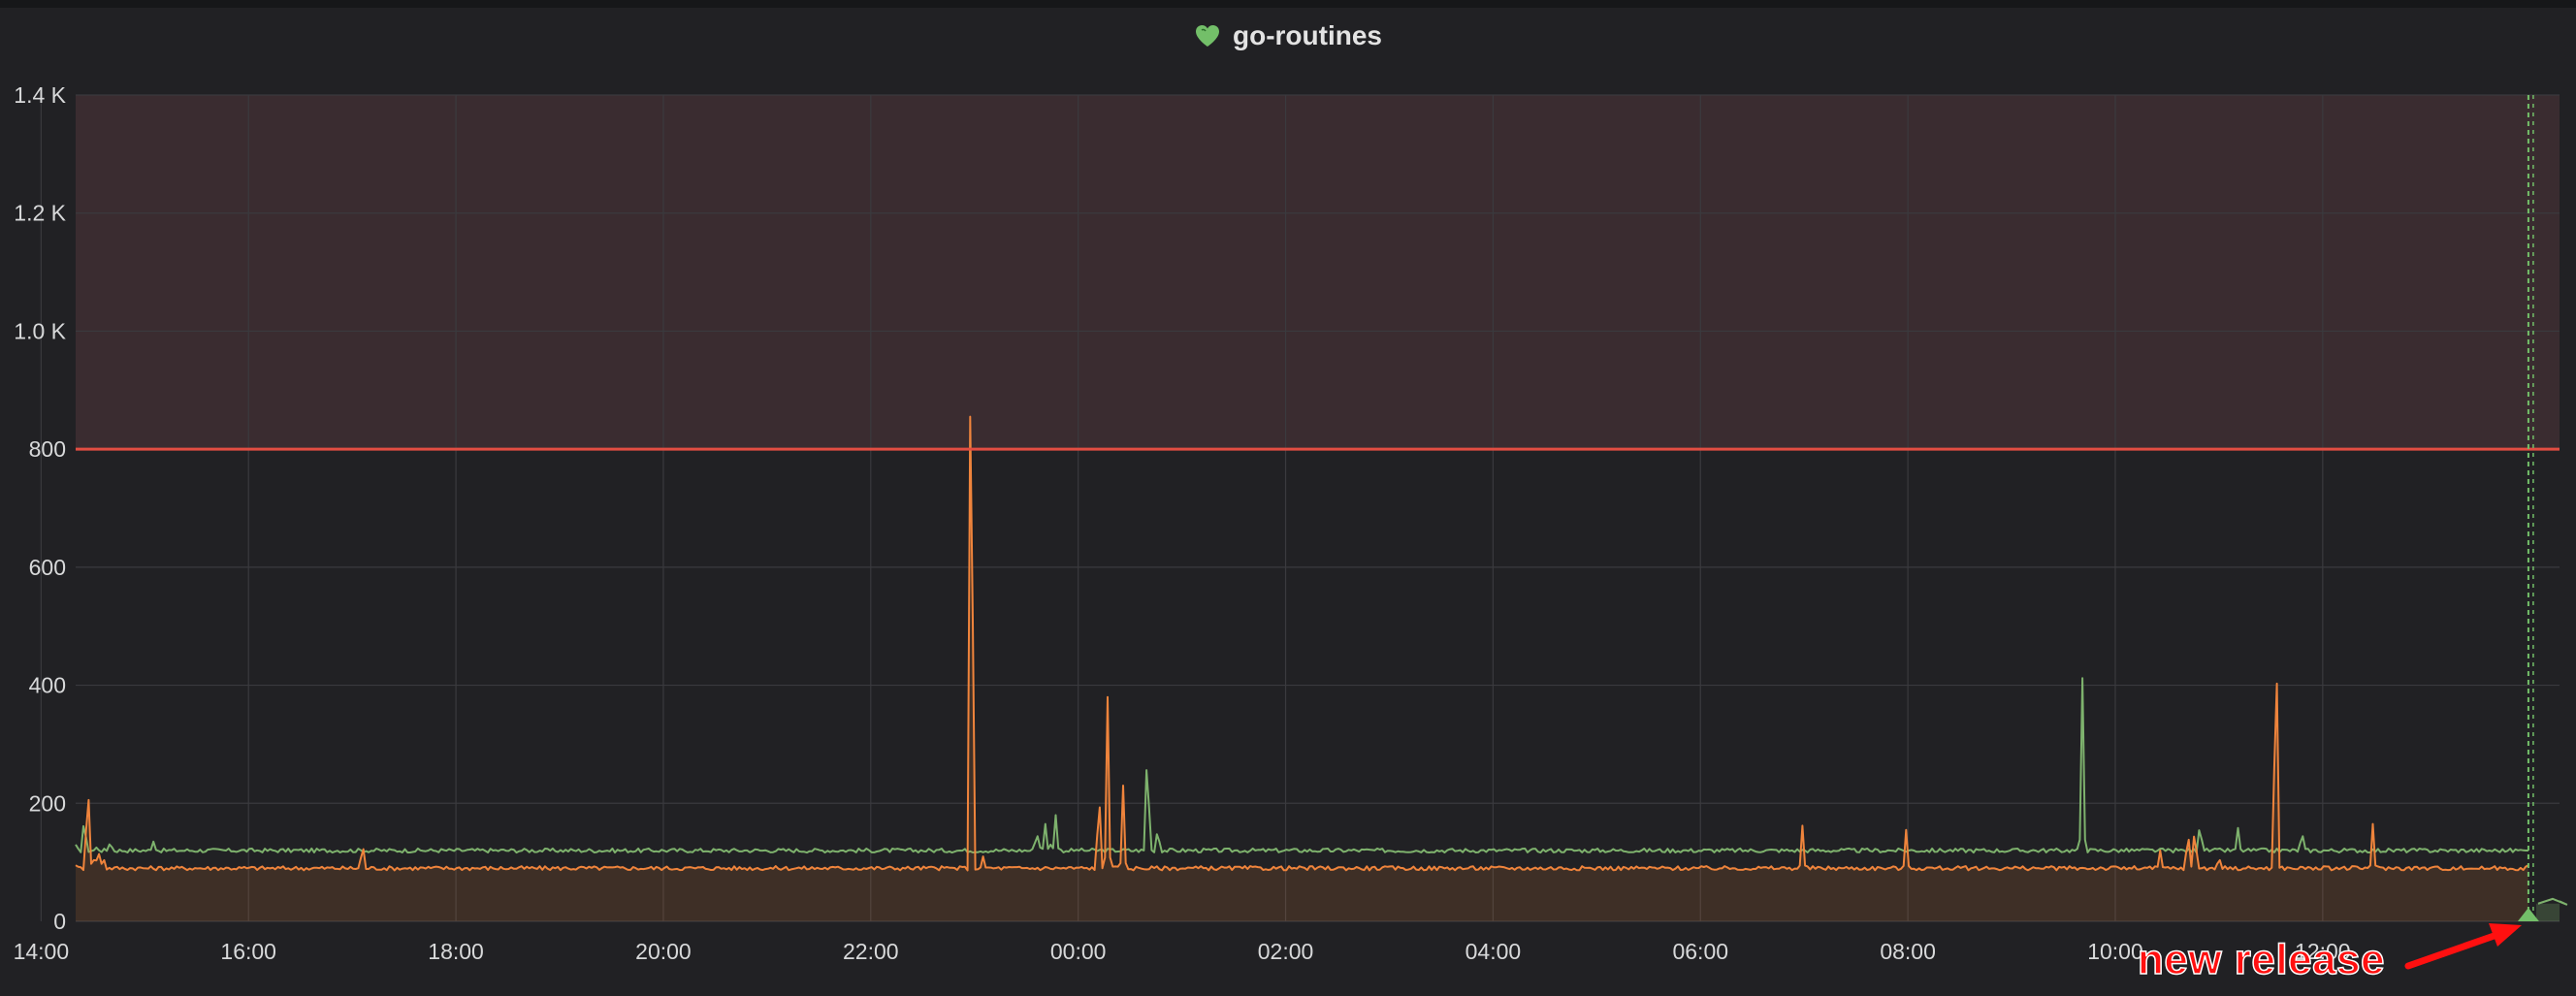 The image size is (2576, 996). Describe the element at coordinates (47, 685) in the screenshot. I see `y-tick-label: 400` at that location.